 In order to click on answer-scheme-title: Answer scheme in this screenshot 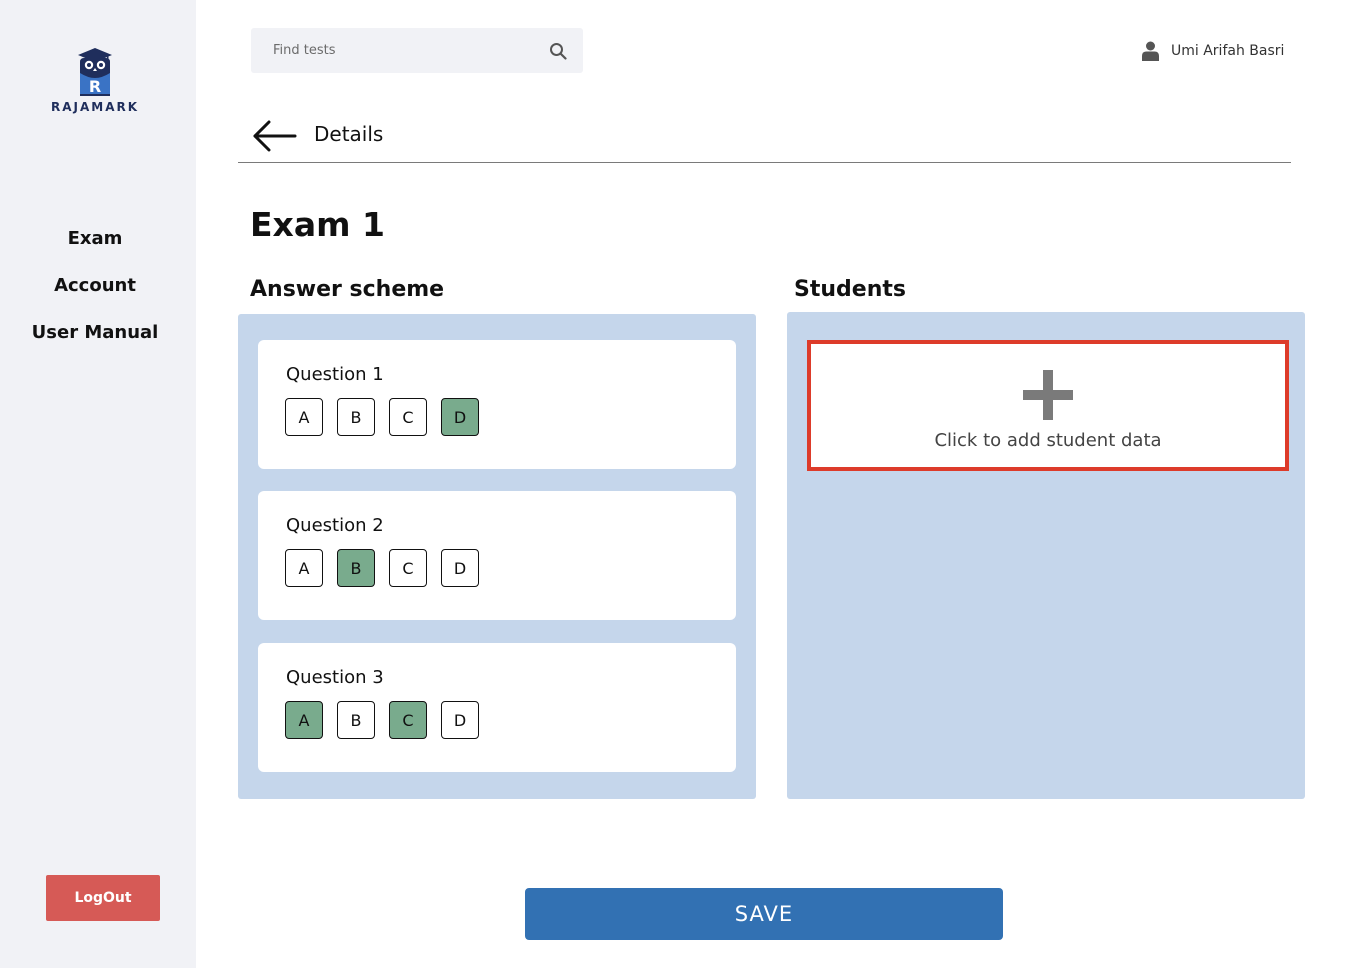, I will do `click(347, 289)`.